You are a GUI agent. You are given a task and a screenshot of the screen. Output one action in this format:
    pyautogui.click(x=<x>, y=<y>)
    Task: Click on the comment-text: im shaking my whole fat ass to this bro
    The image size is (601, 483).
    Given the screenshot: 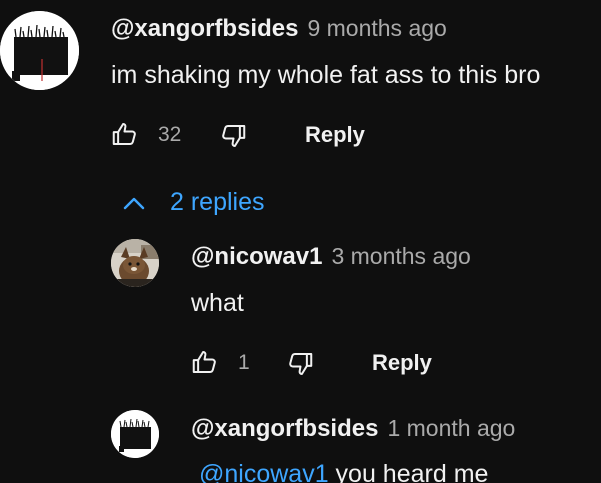 What is the action you would take?
    pyautogui.click(x=326, y=75)
    